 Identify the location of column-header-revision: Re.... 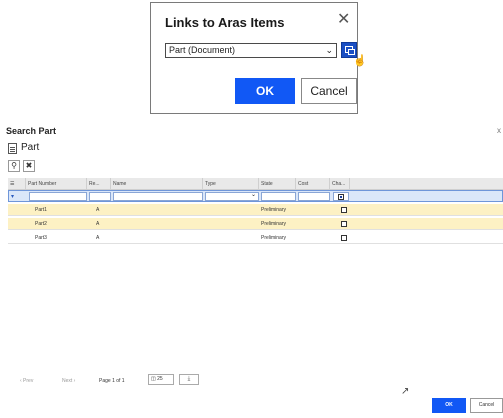
(99, 184).